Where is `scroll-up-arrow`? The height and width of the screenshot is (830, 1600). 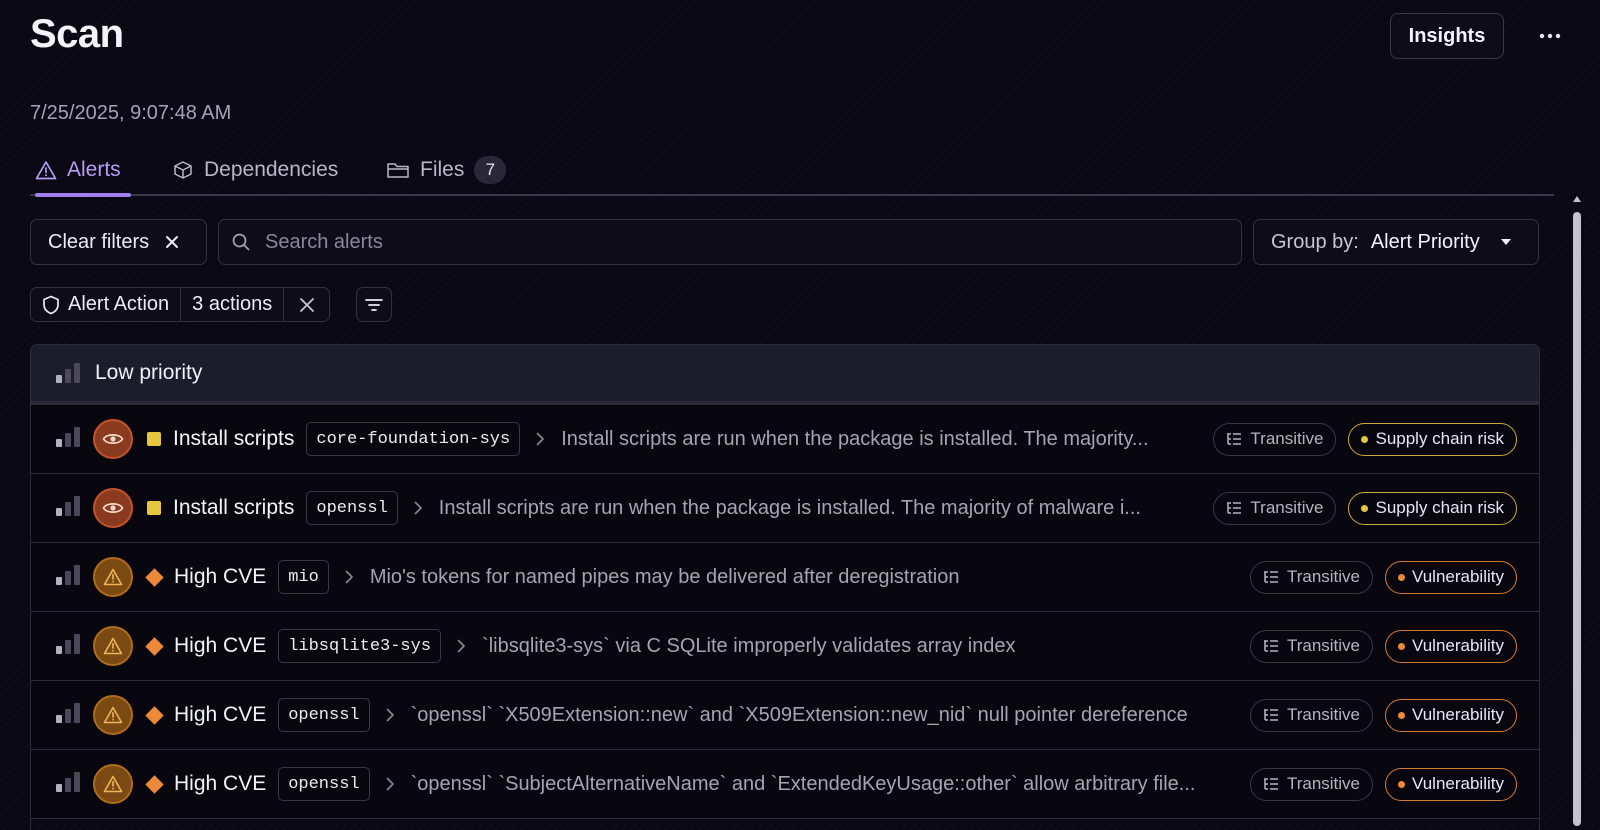
scroll-up-arrow is located at coordinates (1577, 202).